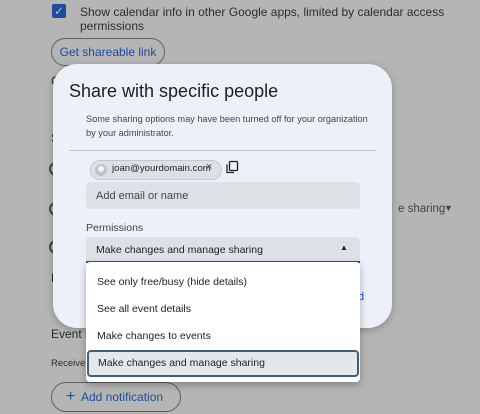  What do you see at coordinates (223, 195) in the screenshot?
I see `add-email-input` at bounding box center [223, 195].